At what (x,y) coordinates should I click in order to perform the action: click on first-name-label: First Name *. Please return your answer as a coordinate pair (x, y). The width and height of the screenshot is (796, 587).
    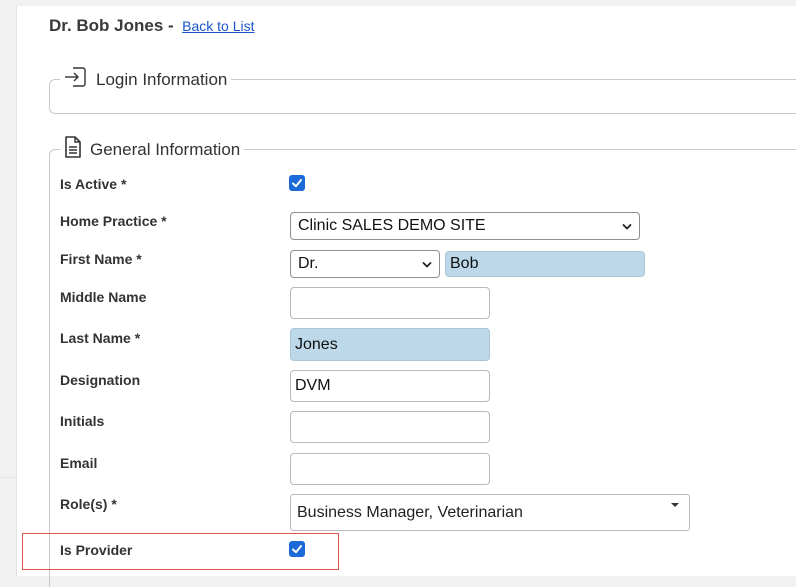
    Looking at the image, I should click on (101, 259).